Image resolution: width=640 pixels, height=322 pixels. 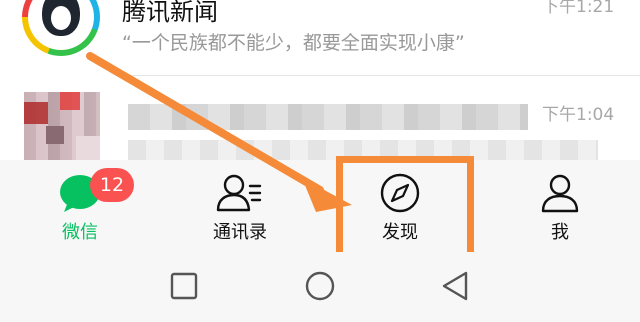 What do you see at coordinates (184, 286) in the screenshot?
I see `recents-square-icon` at bounding box center [184, 286].